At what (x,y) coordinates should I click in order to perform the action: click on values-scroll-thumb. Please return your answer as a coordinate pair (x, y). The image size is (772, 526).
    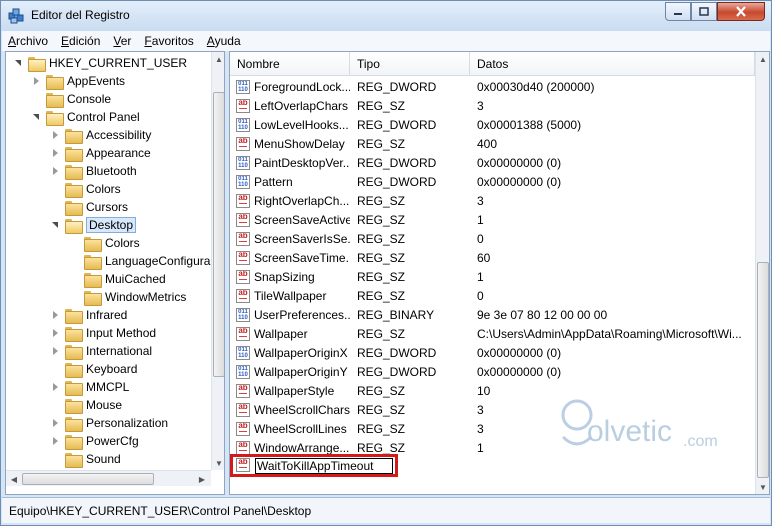
    Looking at the image, I should click on (763, 370).